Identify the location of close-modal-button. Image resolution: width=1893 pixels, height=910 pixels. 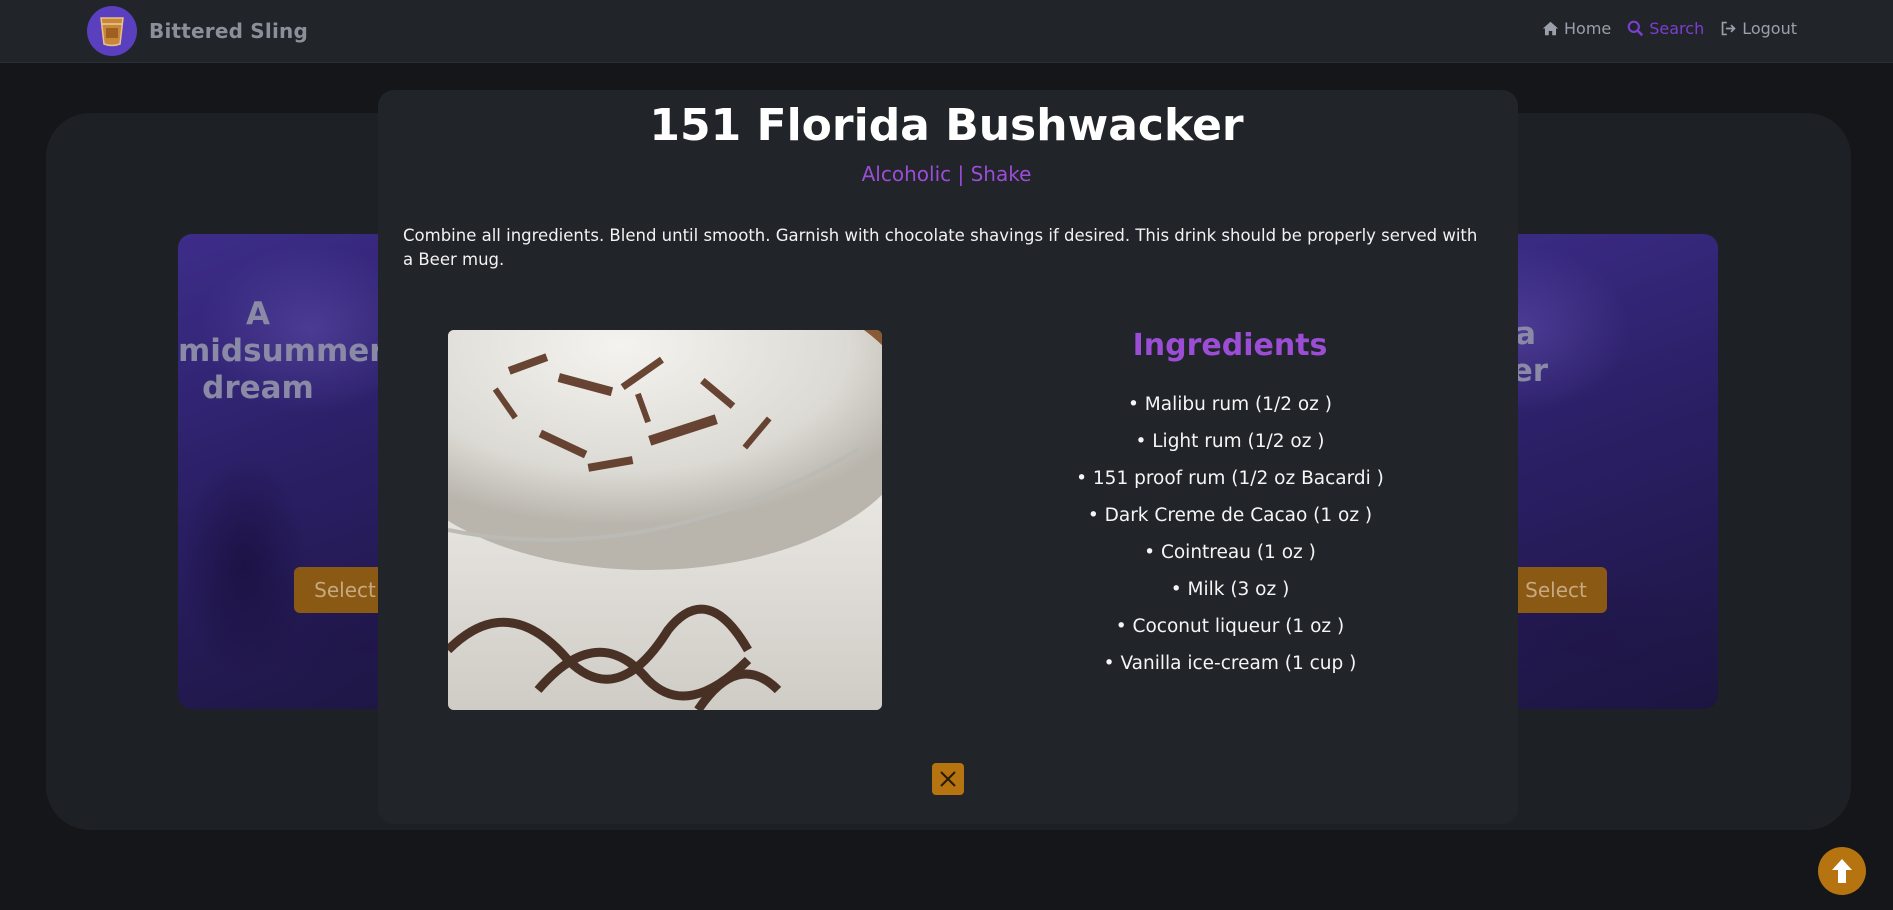
(948, 779).